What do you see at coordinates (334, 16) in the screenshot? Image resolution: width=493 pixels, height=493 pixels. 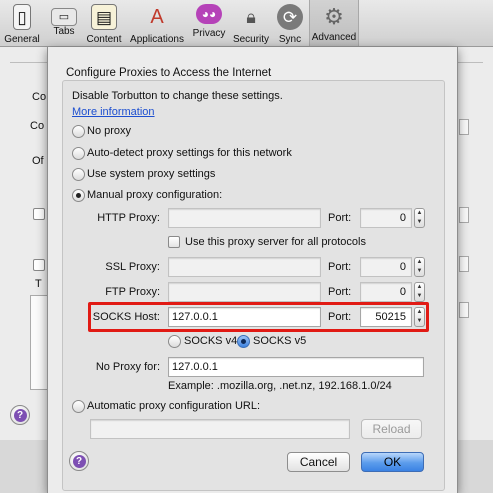 I see `gear-icon: ⚙` at bounding box center [334, 16].